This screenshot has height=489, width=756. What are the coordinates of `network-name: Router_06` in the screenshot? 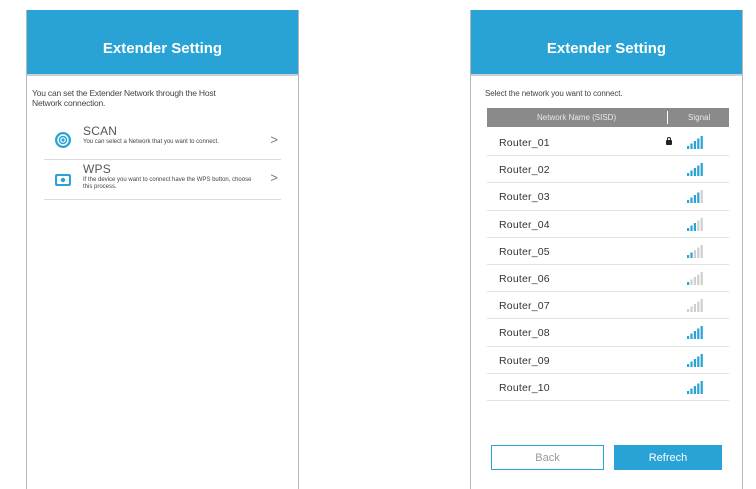 It's located at (524, 278).